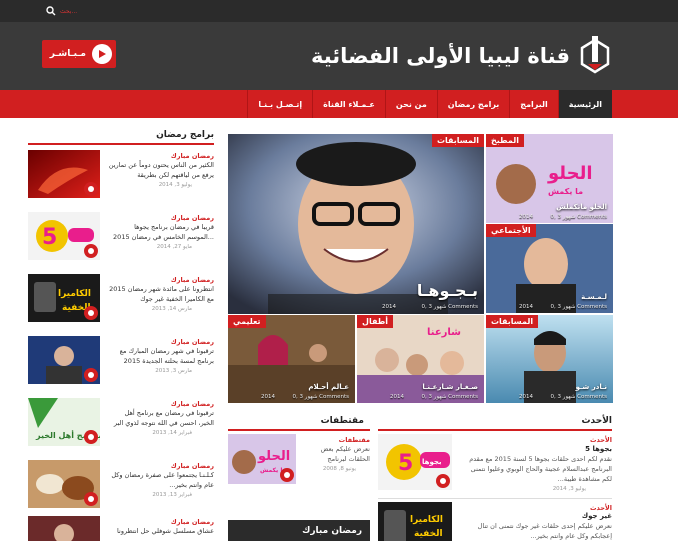  Describe the element at coordinates (161, 531) in the screenshot. I see `item-title: عشاق مسلسل شوفلي حل انتظرونا` at that location.